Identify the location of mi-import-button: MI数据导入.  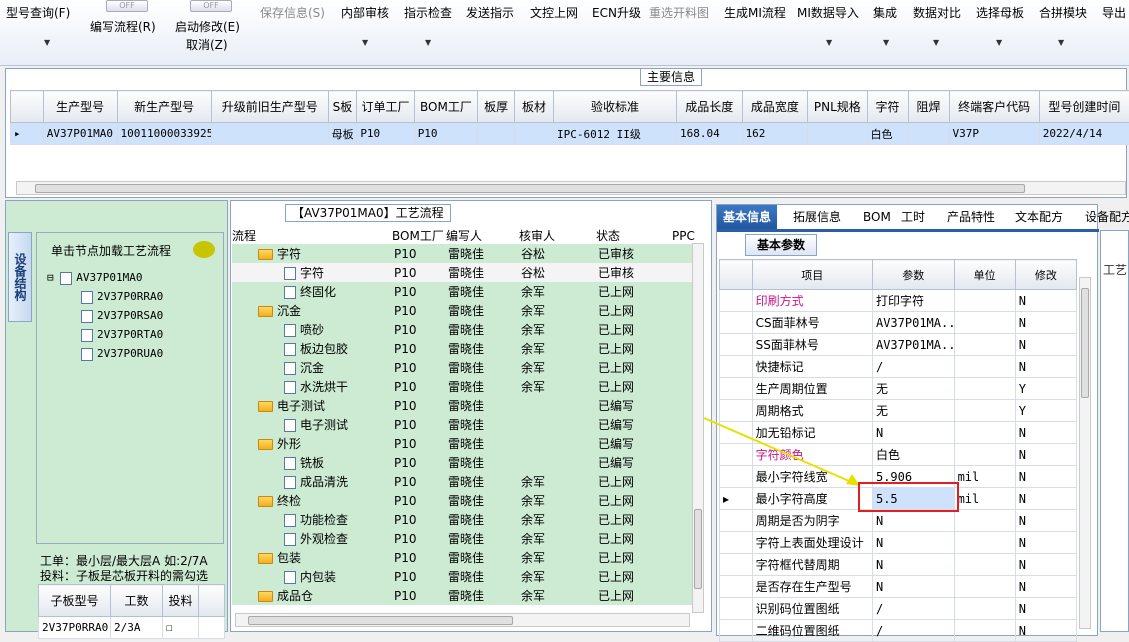
(828, 12).